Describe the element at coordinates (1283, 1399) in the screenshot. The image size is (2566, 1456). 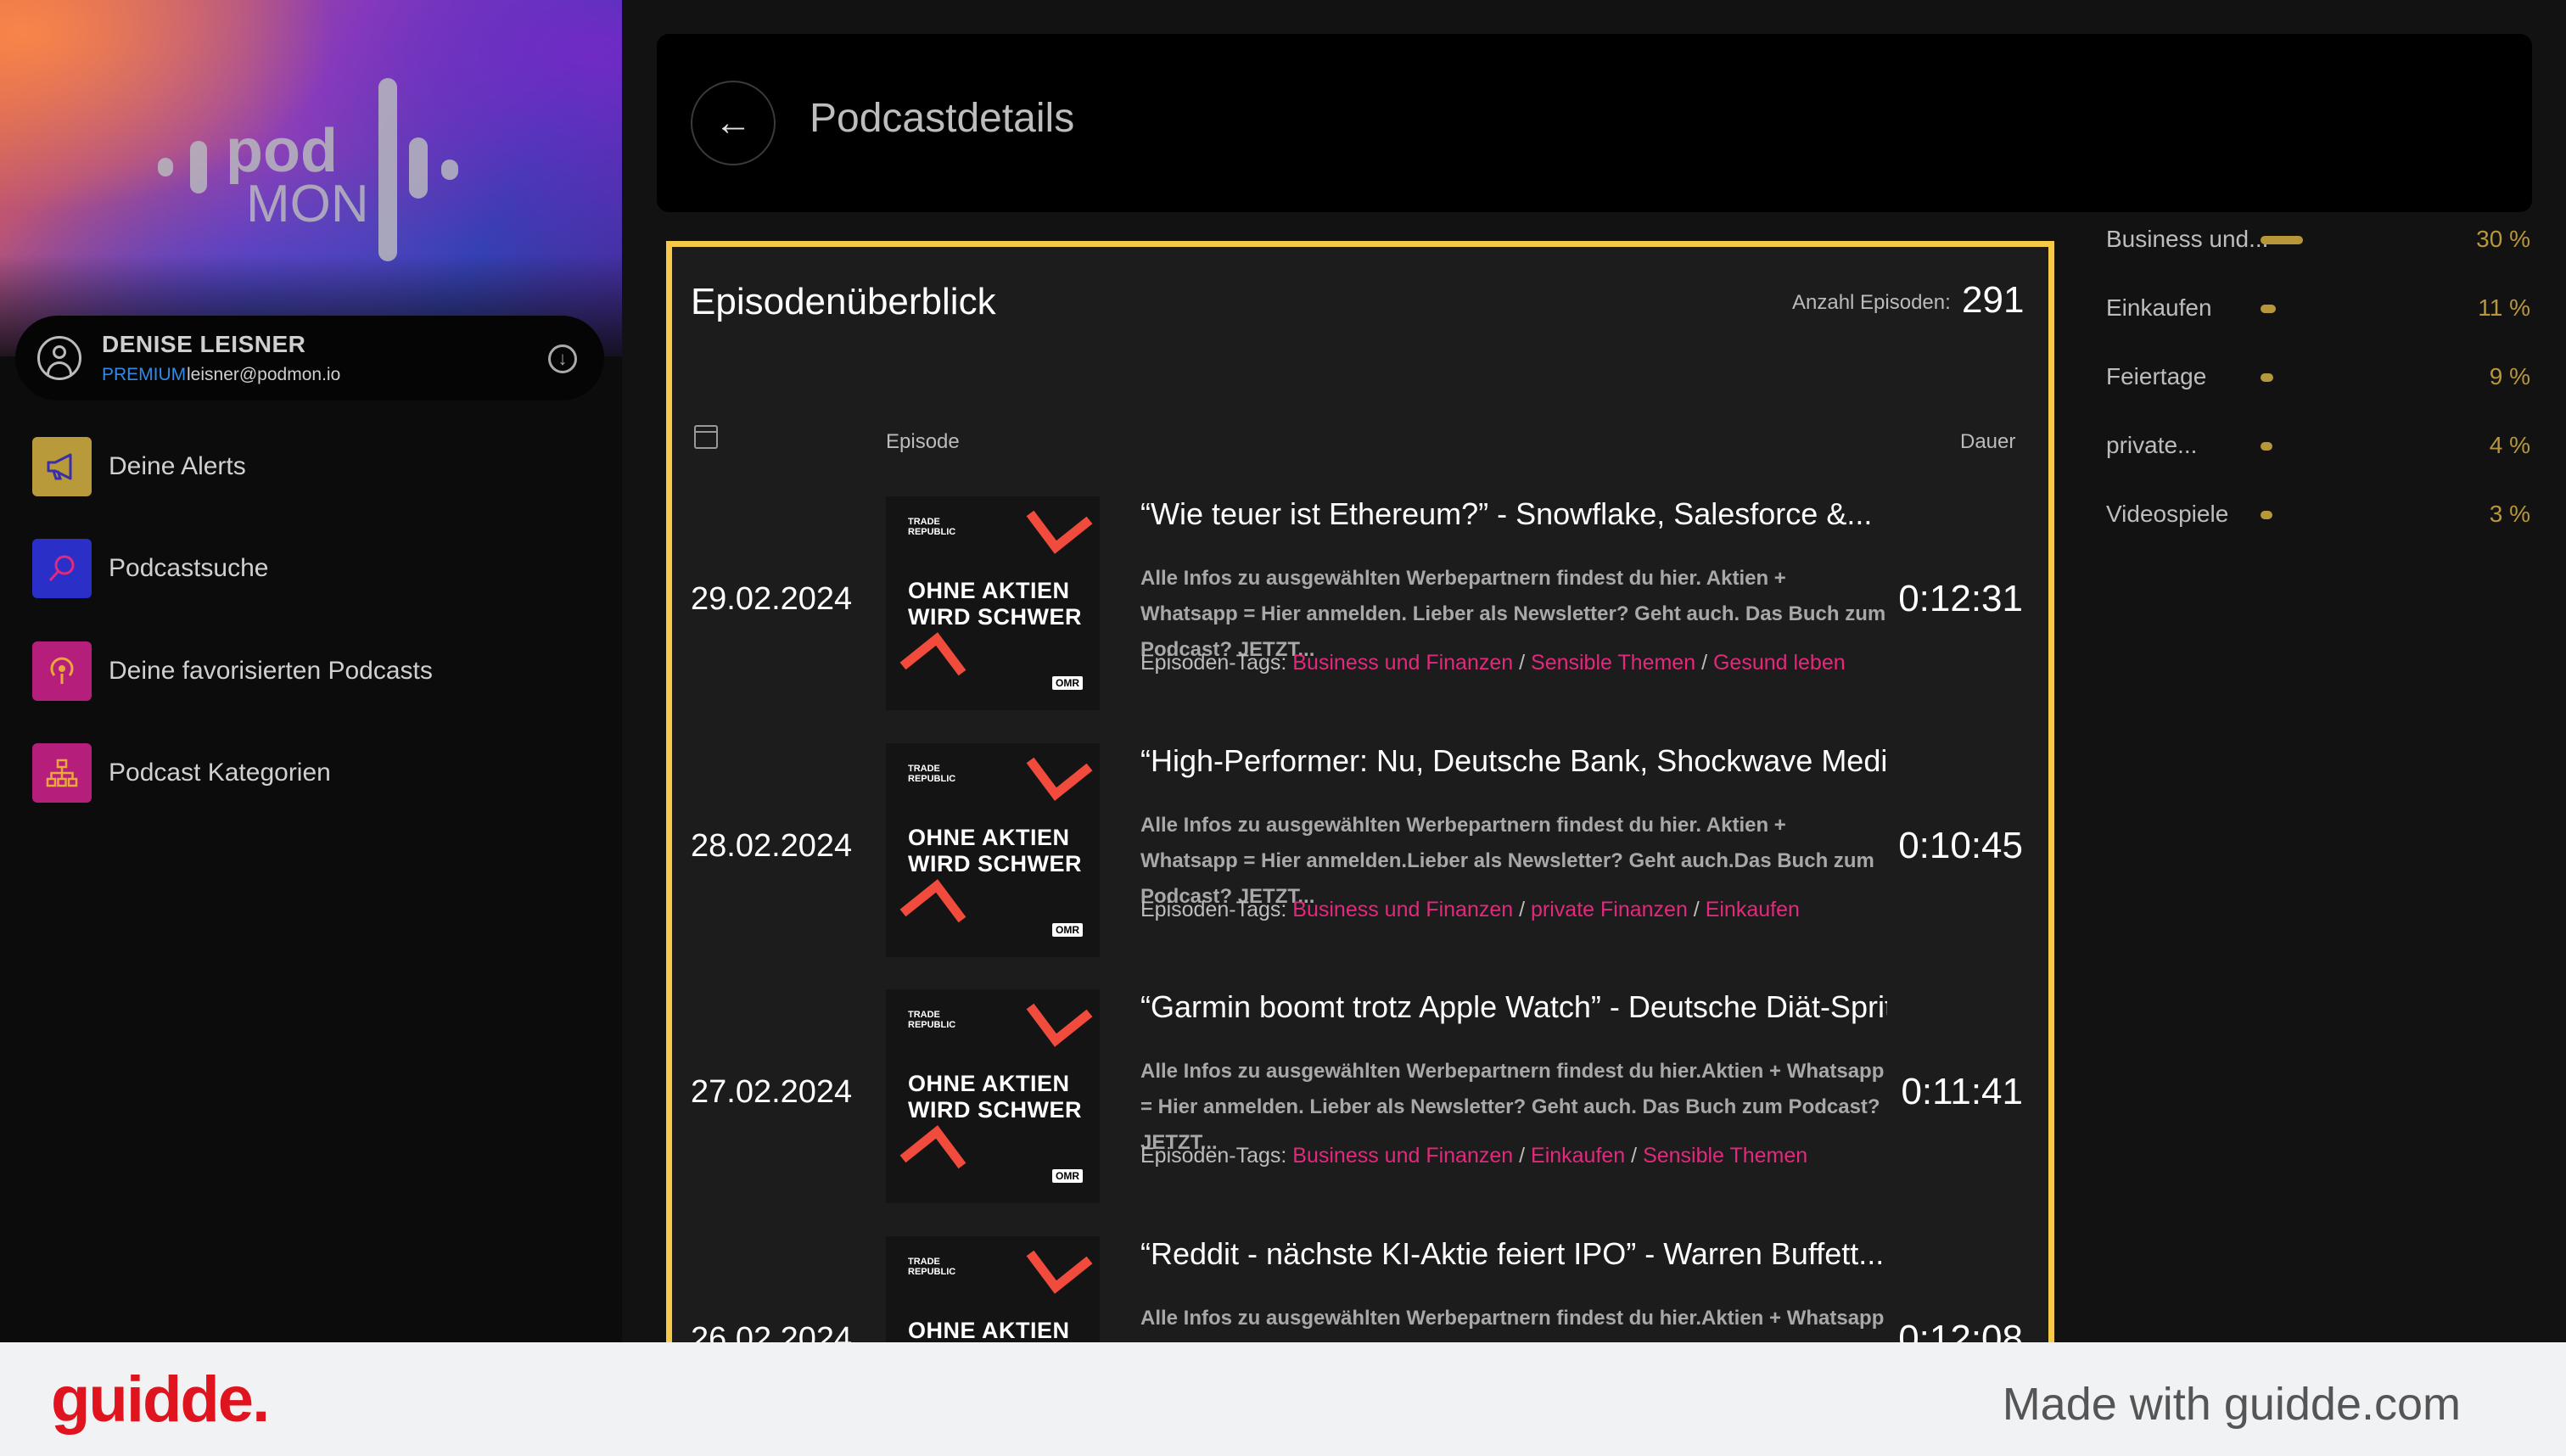
I see `guidde-footer: guidde. Made with guidde.com` at that location.